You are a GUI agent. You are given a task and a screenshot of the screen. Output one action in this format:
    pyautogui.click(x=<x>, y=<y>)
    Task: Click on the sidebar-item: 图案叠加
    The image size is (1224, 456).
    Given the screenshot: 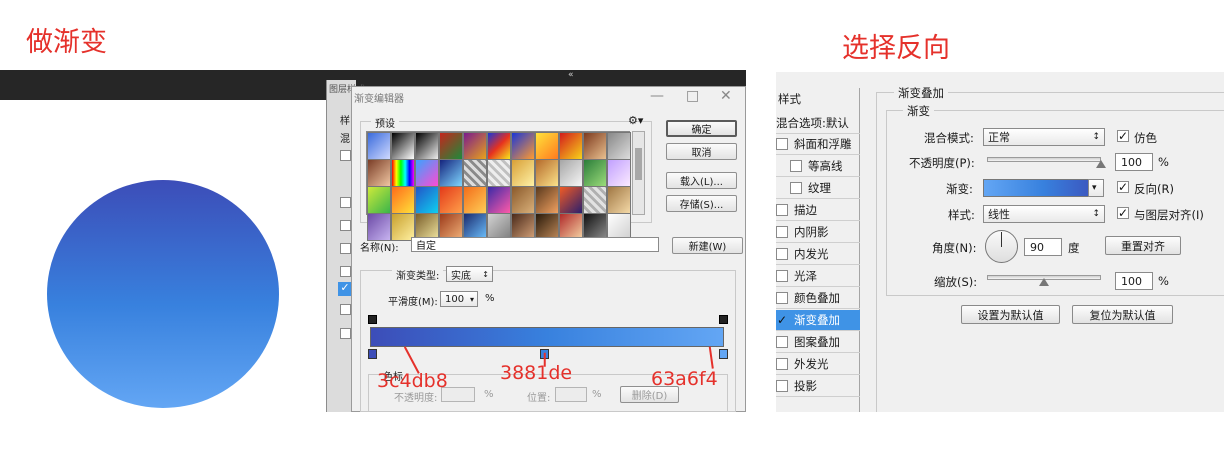 What is the action you would take?
    pyautogui.click(x=818, y=342)
    